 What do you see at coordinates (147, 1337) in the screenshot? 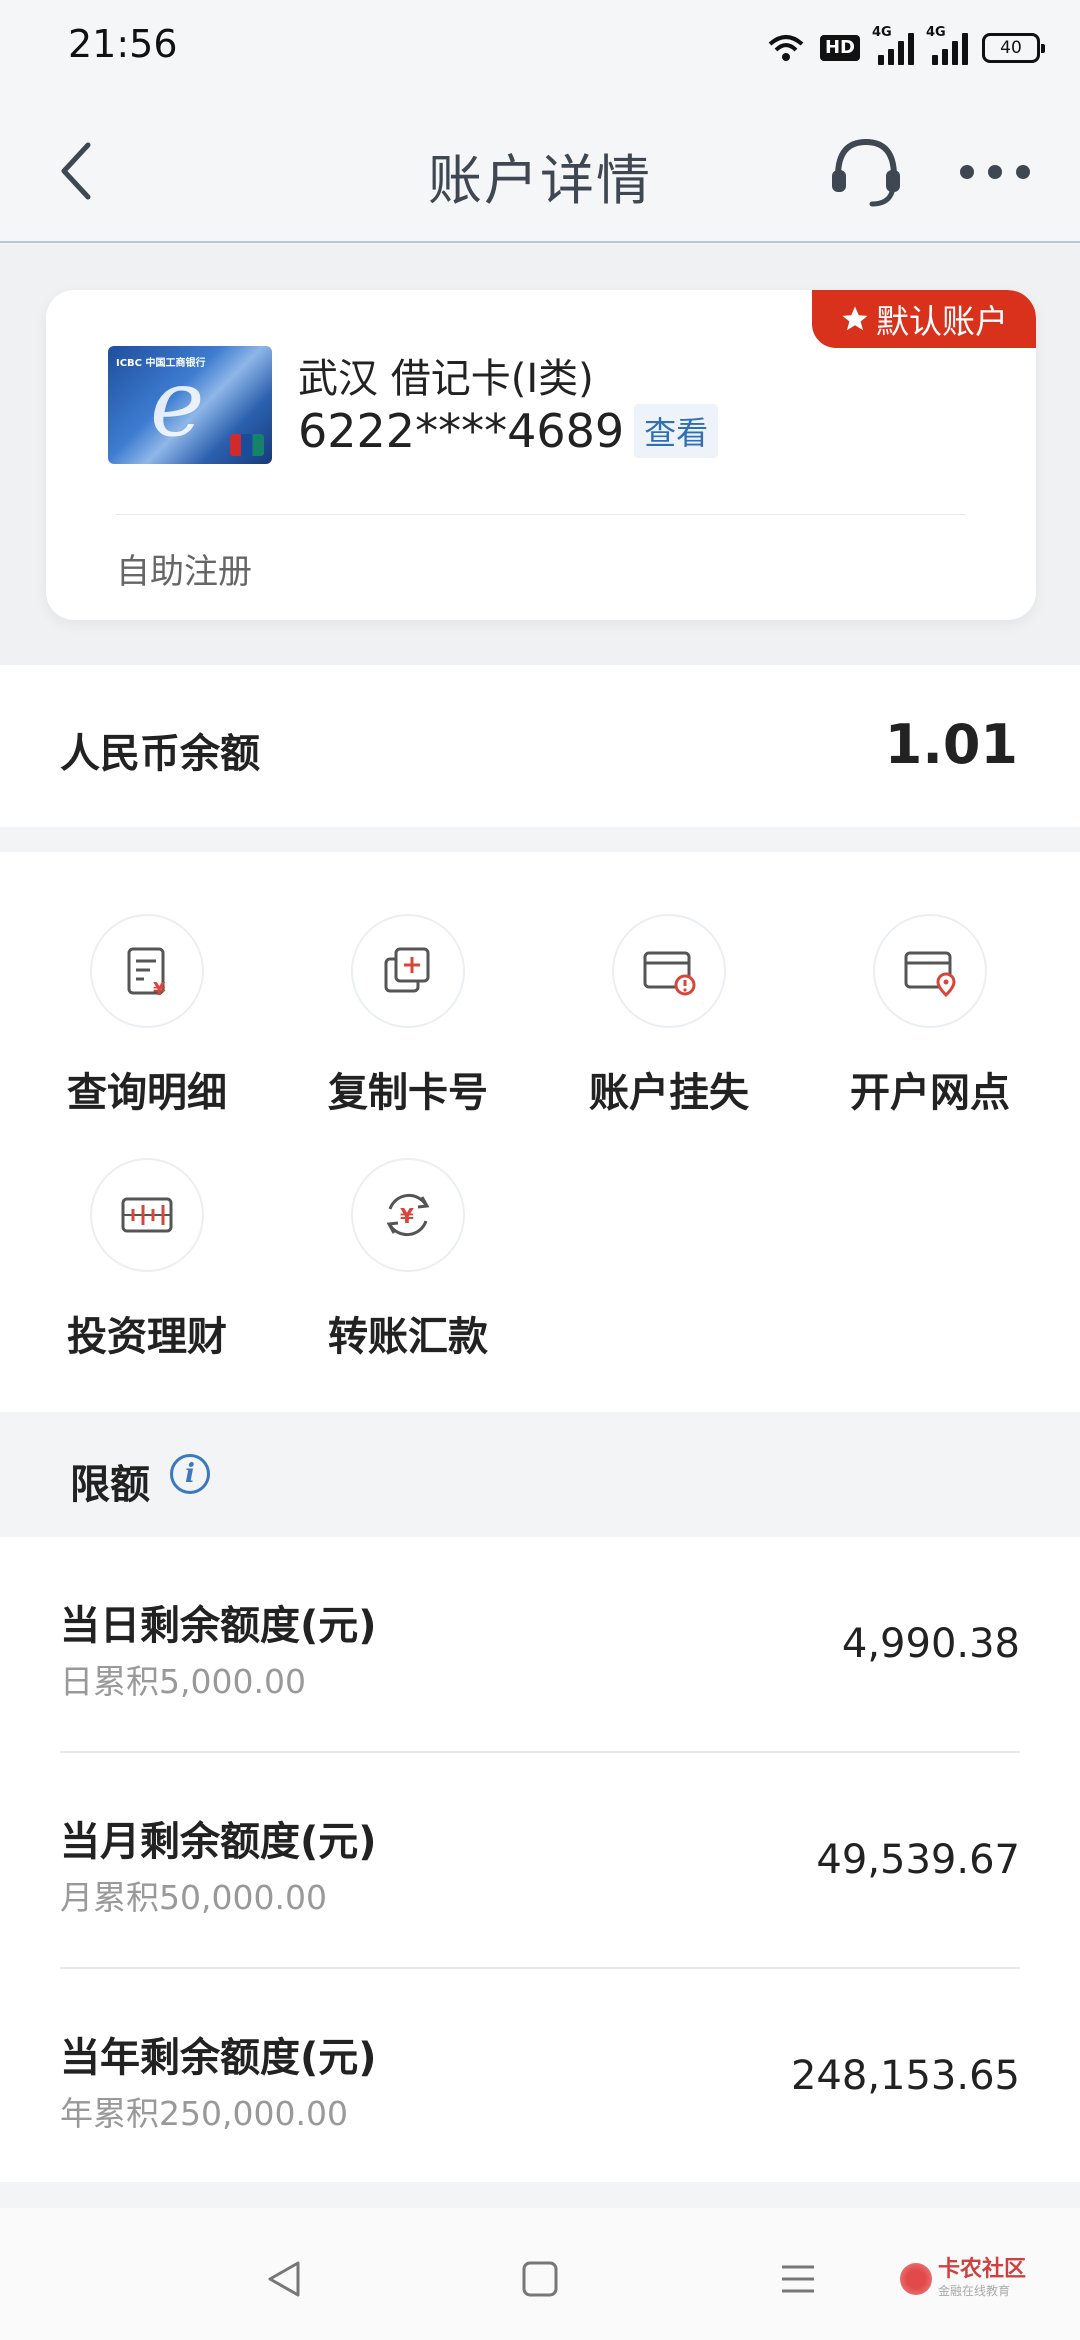
I see `action-label: 投资理财` at bounding box center [147, 1337].